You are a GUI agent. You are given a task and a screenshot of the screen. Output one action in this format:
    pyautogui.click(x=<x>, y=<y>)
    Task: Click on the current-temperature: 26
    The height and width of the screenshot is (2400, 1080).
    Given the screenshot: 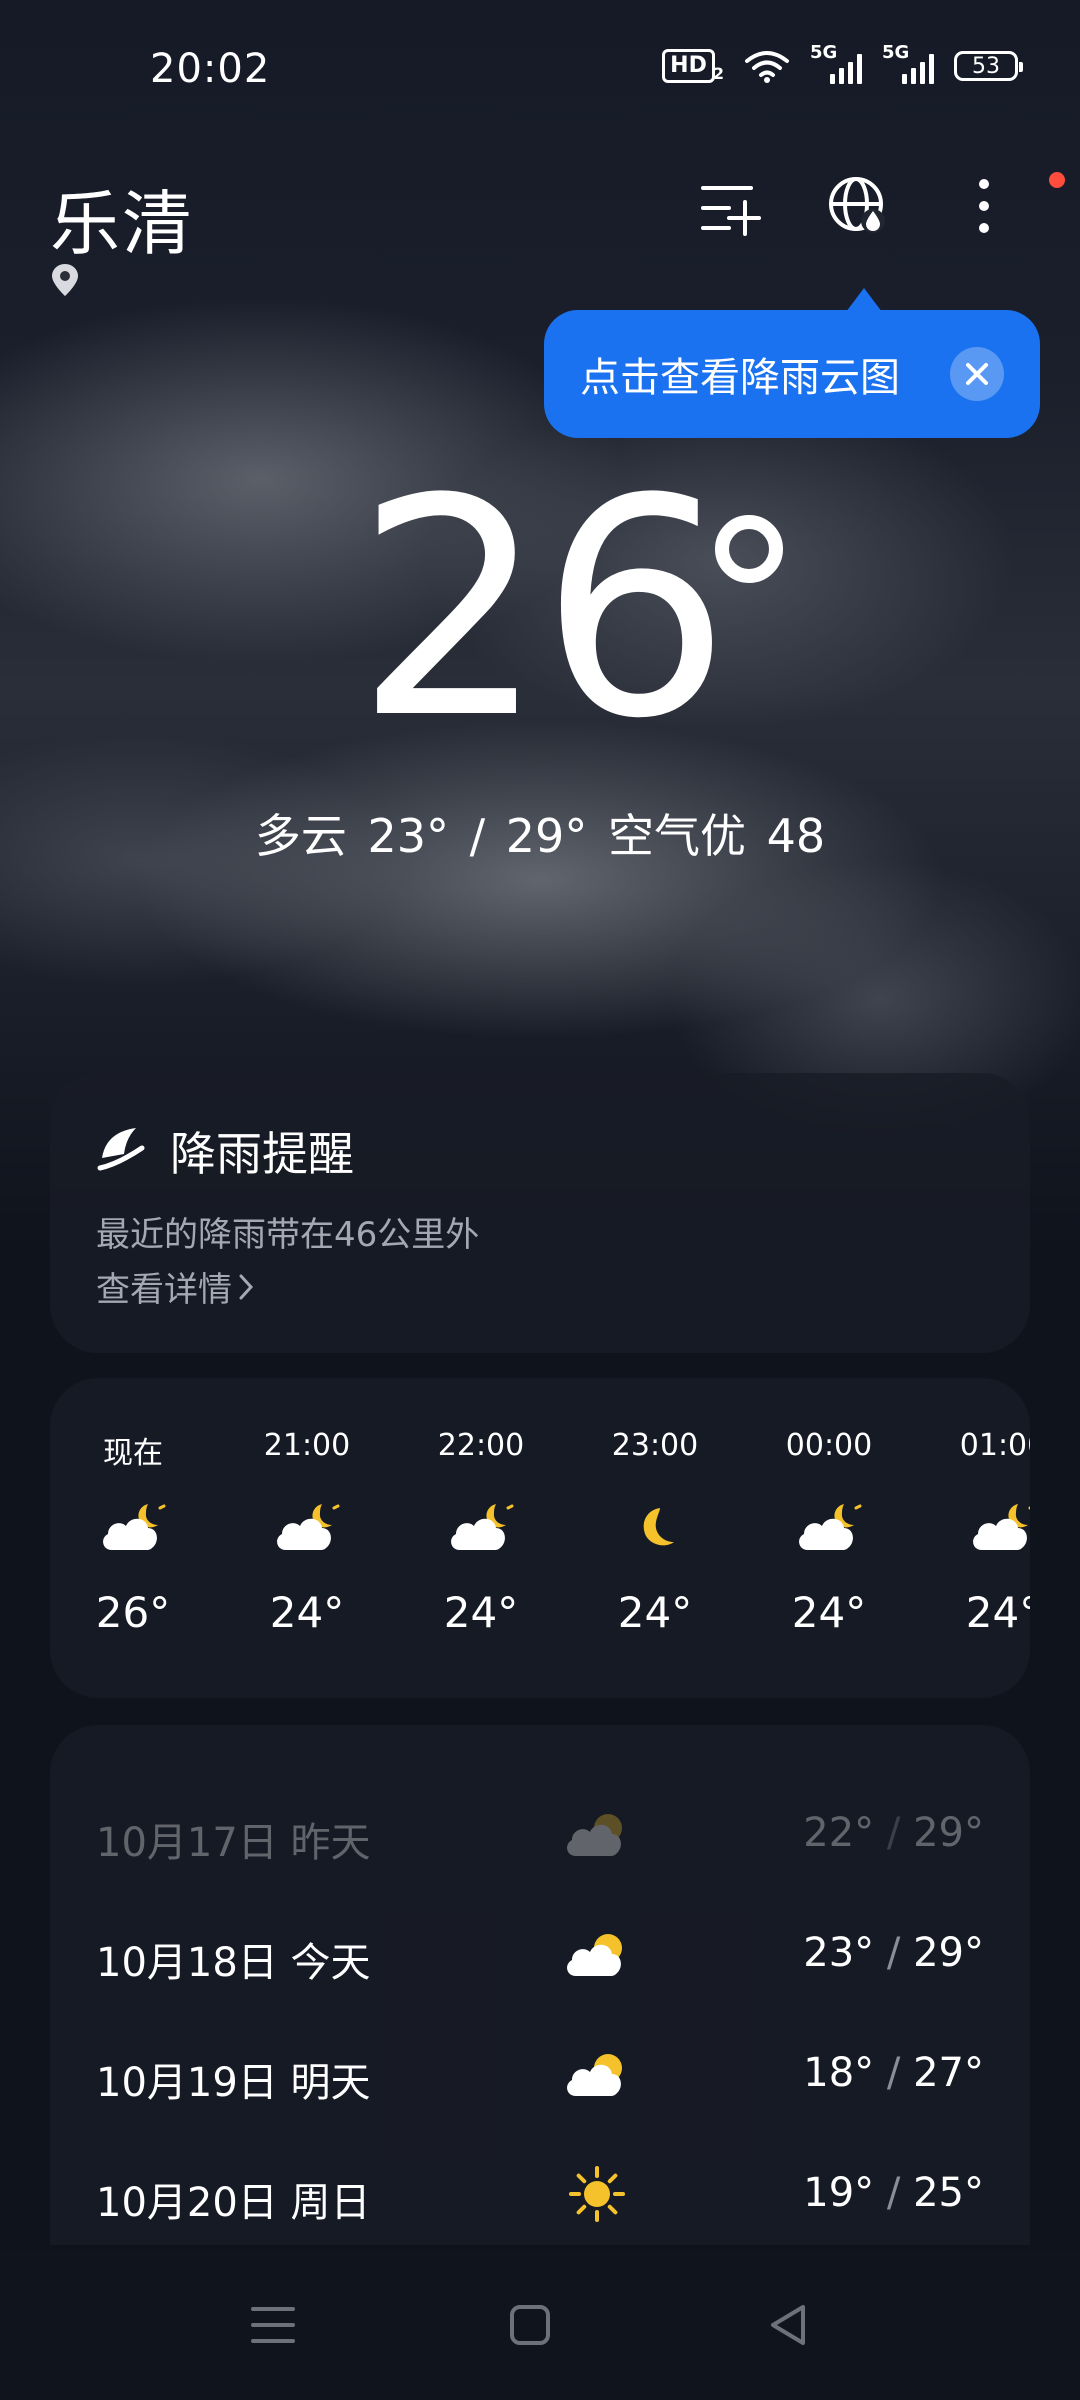 What is the action you would take?
    pyautogui.click(x=543, y=609)
    